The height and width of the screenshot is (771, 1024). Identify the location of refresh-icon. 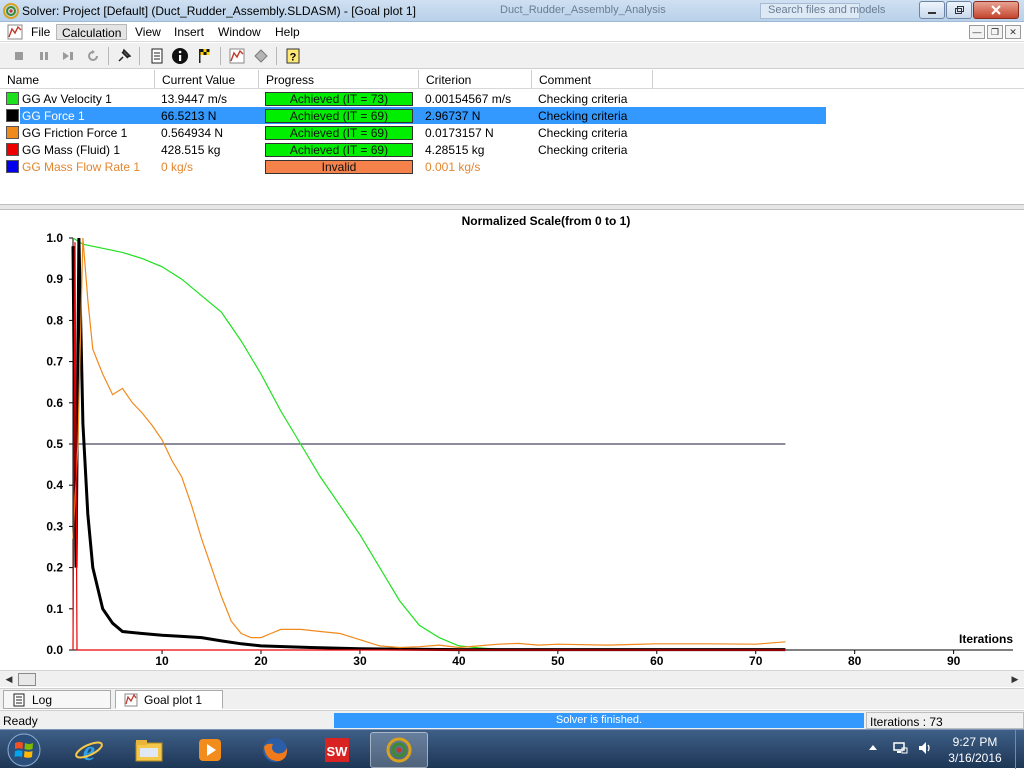
(93, 55).